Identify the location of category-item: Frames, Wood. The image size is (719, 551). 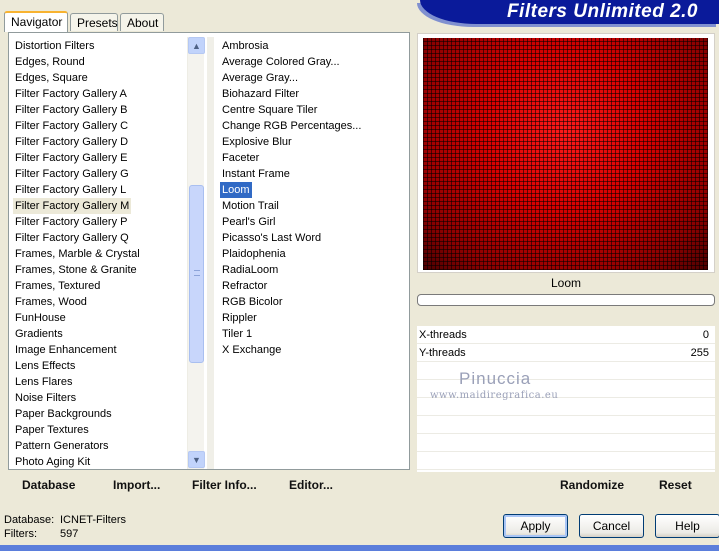
(51, 302).